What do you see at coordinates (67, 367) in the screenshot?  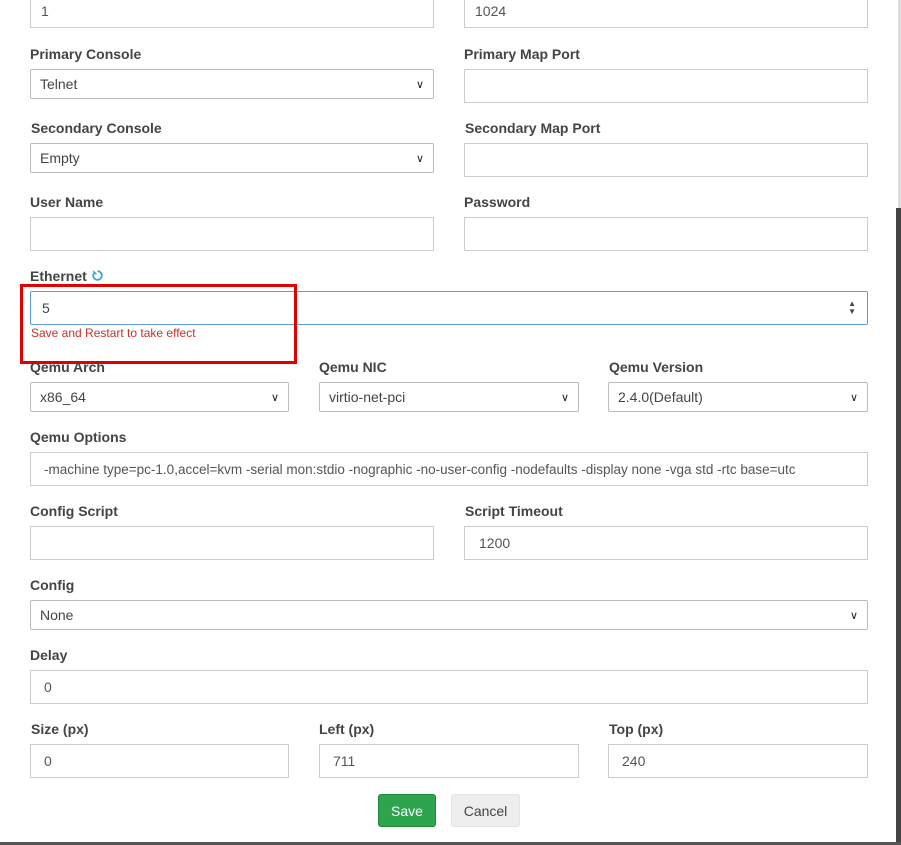 I see `qemu-arch-label: Qemu Arch` at bounding box center [67, 367].